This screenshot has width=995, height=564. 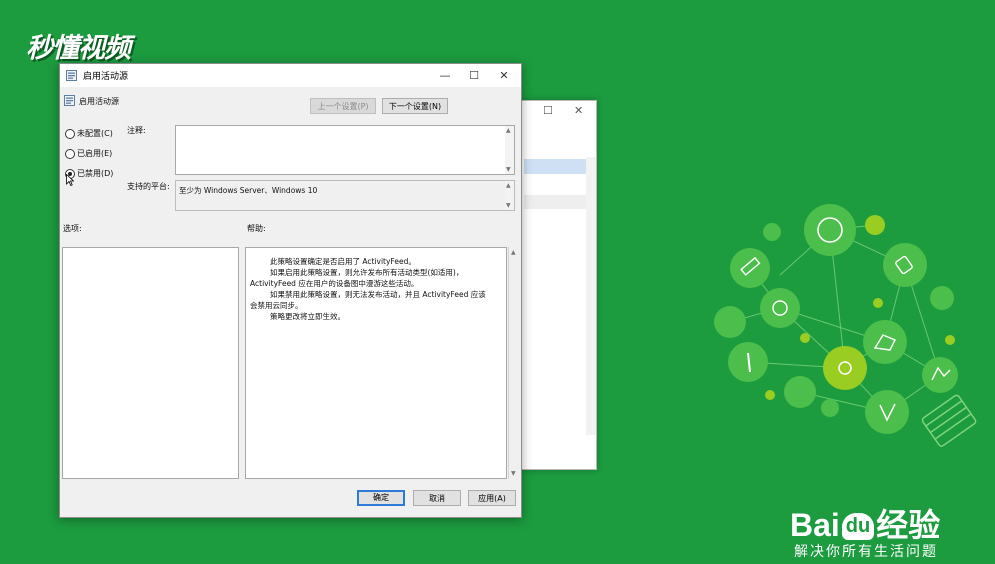 I want to click on next-setting-button: 下一个设置(N), so click(x=415, y=106).